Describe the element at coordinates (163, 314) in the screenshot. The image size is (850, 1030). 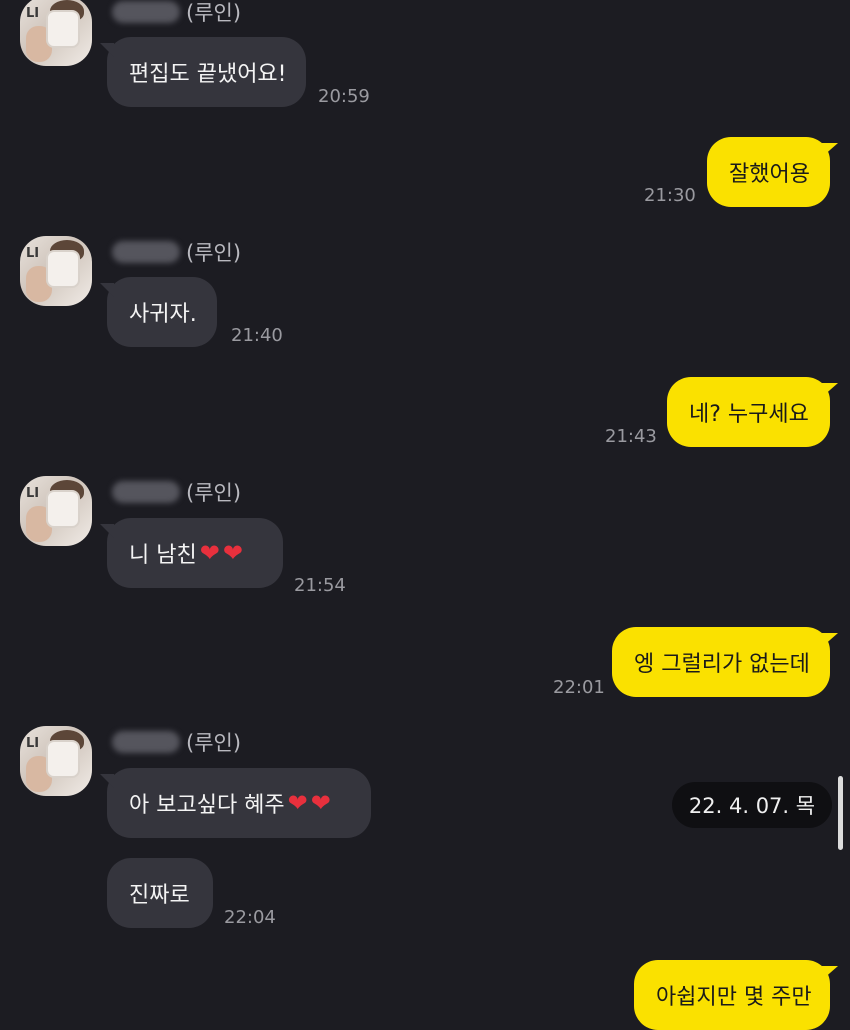
I see `message-text: 사귀자.` at that location.